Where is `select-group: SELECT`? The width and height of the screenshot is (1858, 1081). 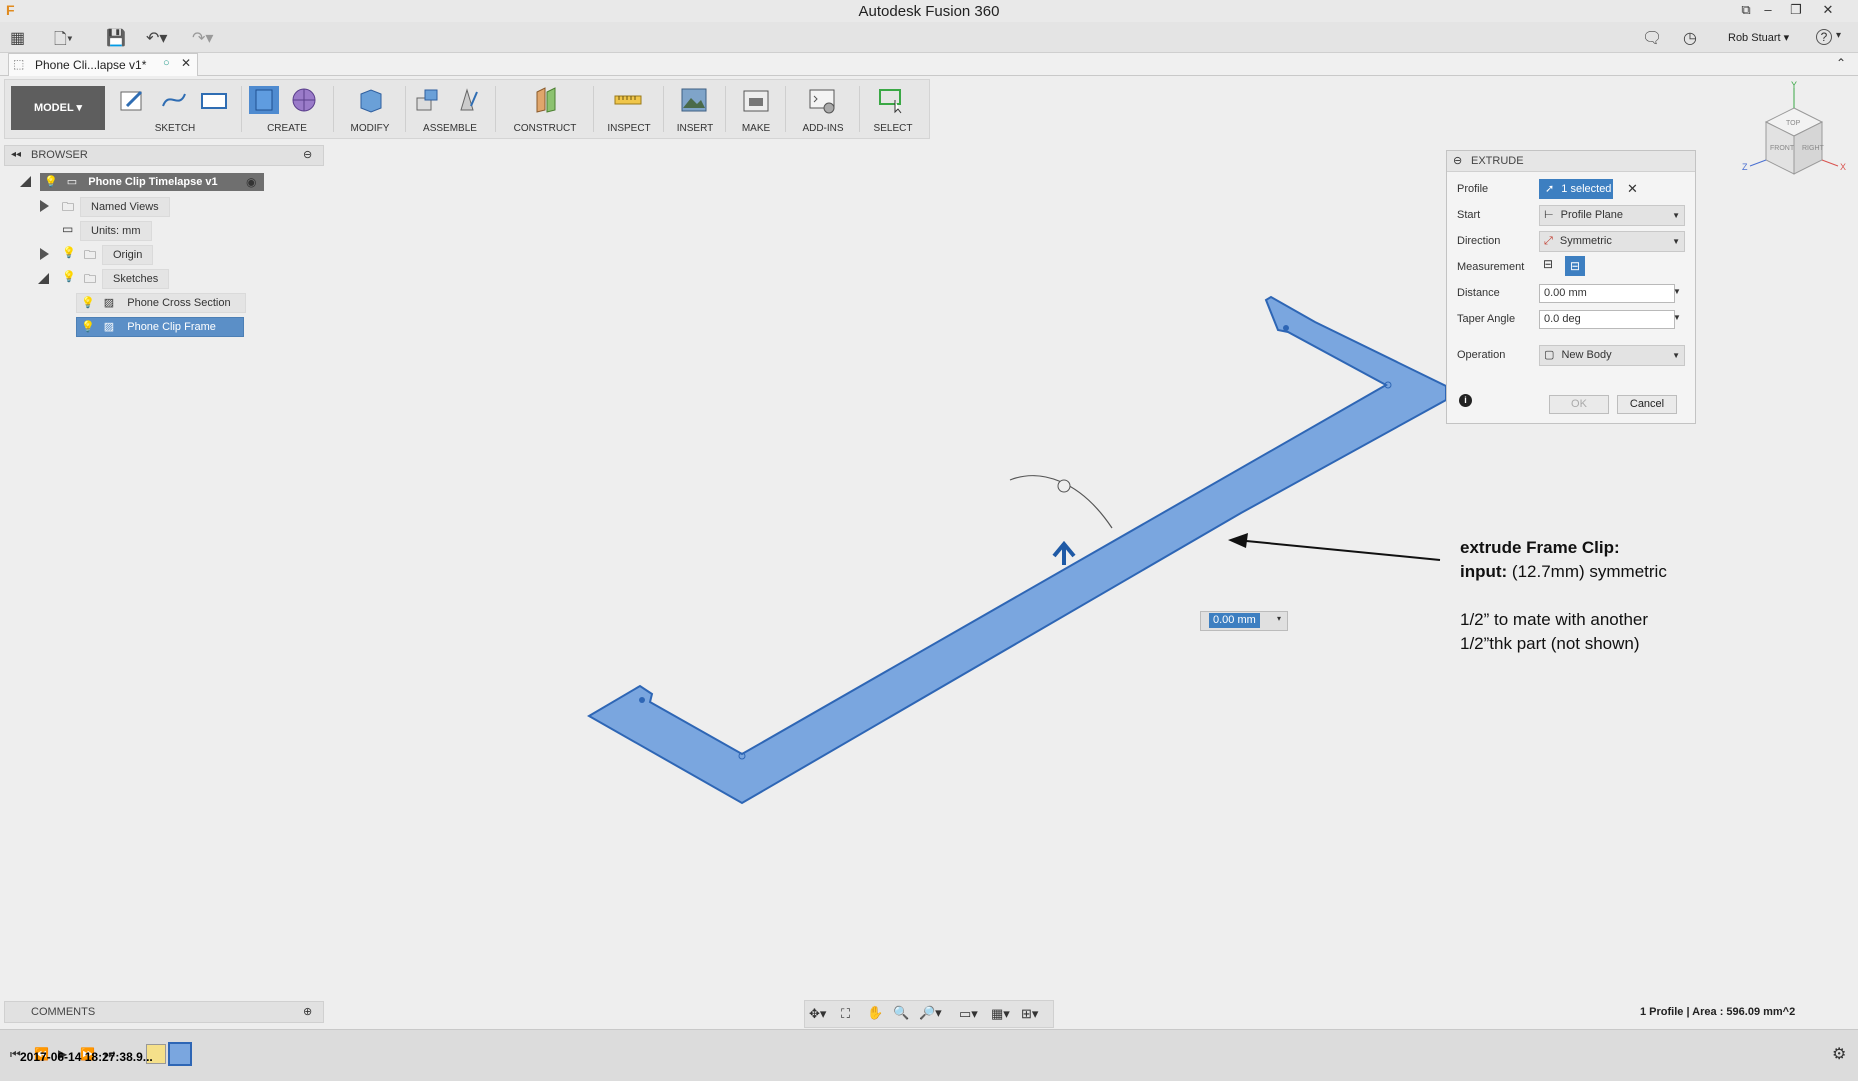
select-group: SELECT is located at coordinates (893, 109).